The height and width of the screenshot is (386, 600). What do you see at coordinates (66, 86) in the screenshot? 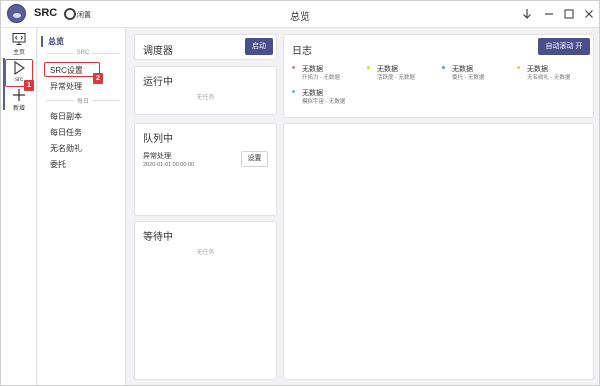
I see `nav-item-exception: 异常处理` at bounding box center [66, 86].